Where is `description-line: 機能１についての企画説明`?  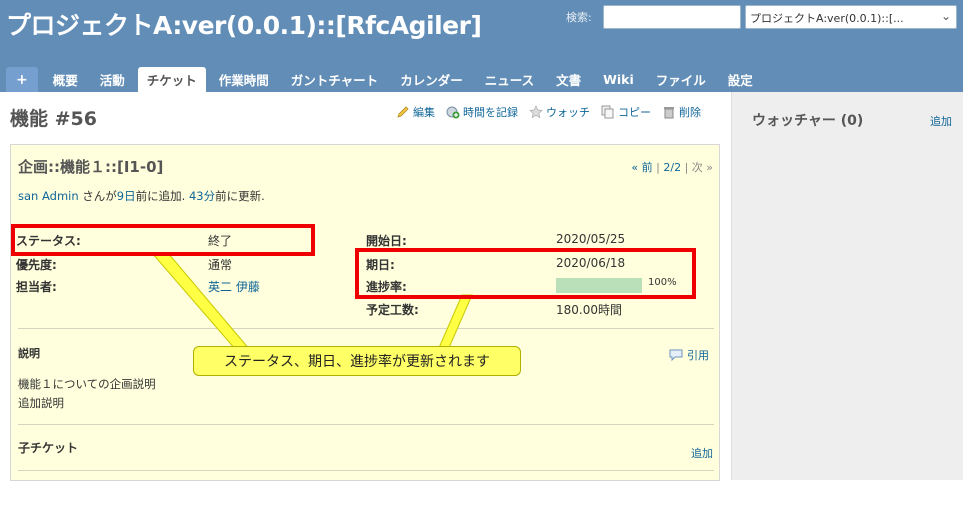 description-line: 機能１についての企画説明 is located at coordinates (87, 384).